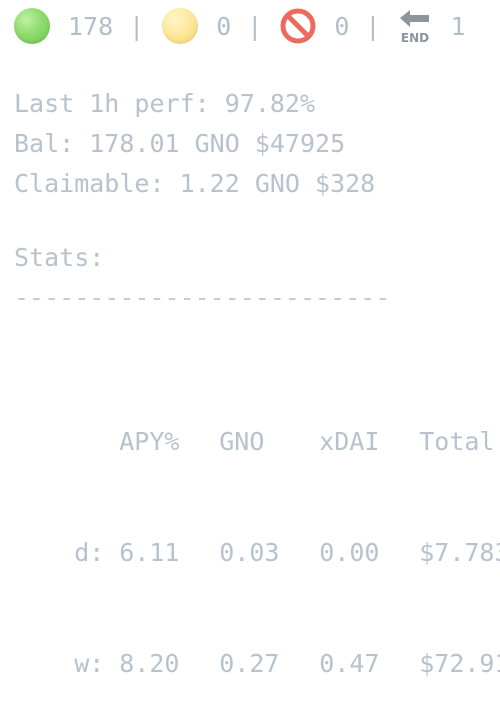 The image size is (500, 719). Describe the element at coordinates (298, 26) in the screenshot. I see `no-entry-icon` at that location.